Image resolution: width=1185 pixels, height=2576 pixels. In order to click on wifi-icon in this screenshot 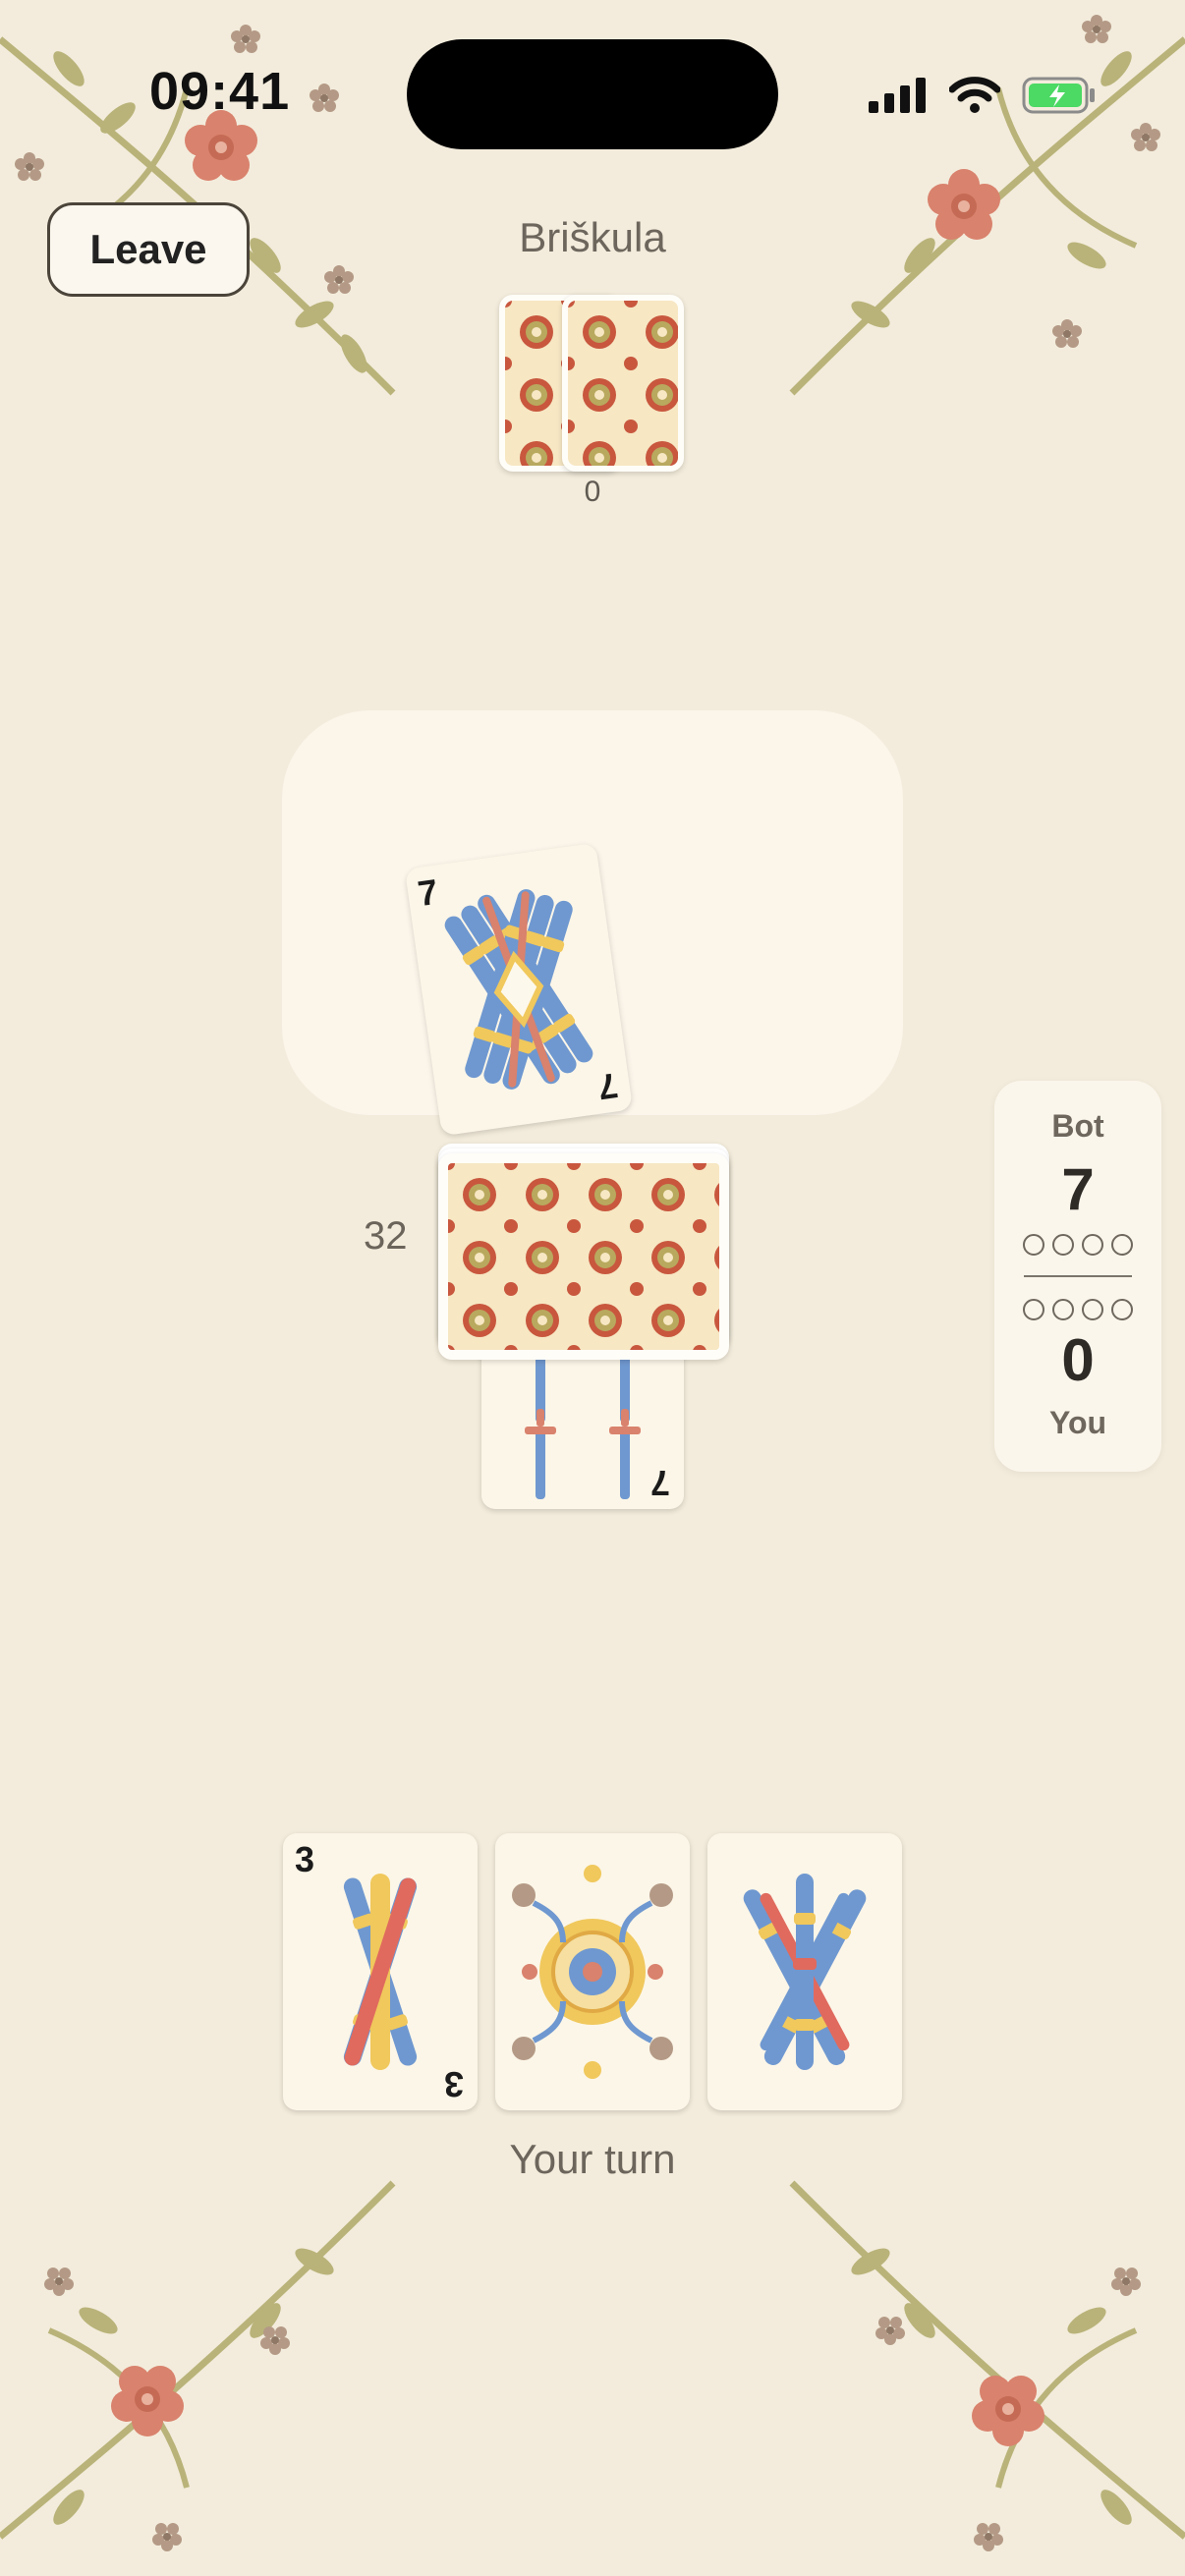, I will do `click(975, 95)`.